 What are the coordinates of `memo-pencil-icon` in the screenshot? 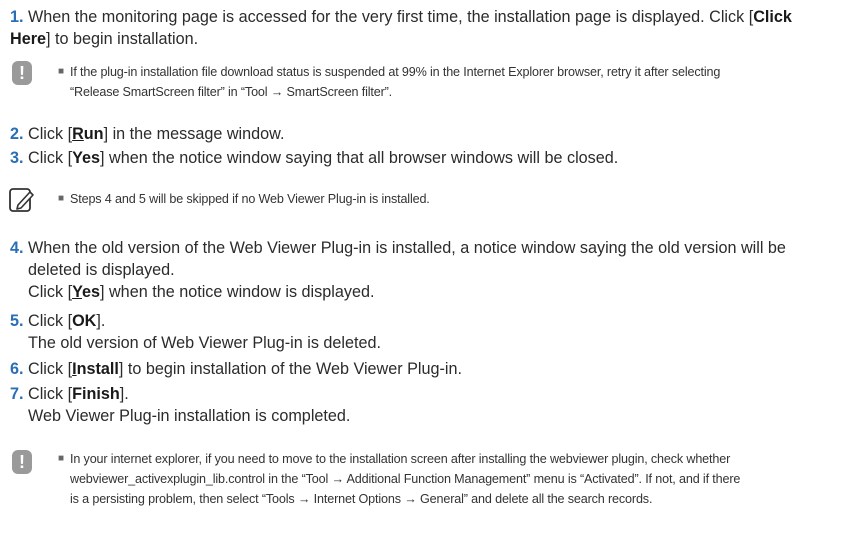 It's located at (21, 200).